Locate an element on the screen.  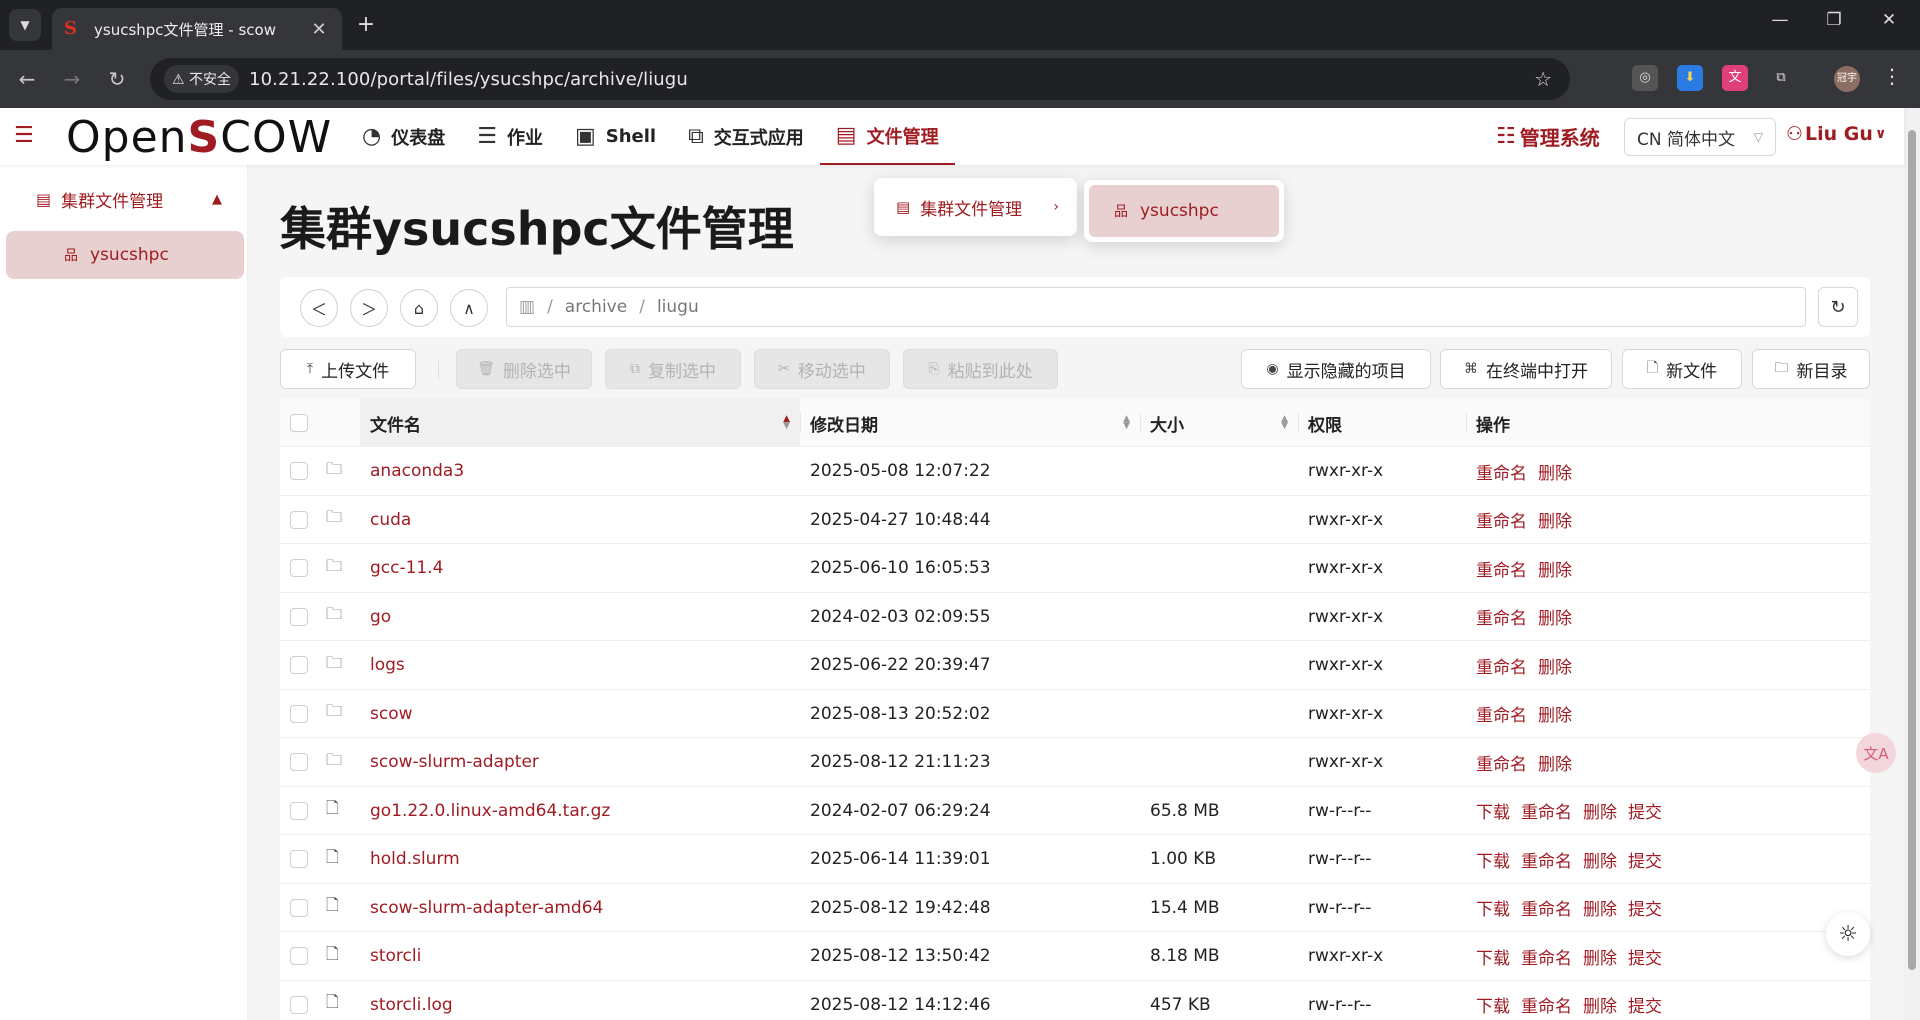
nav-shell: ▣ Shell is located at coordinates (615, 136).